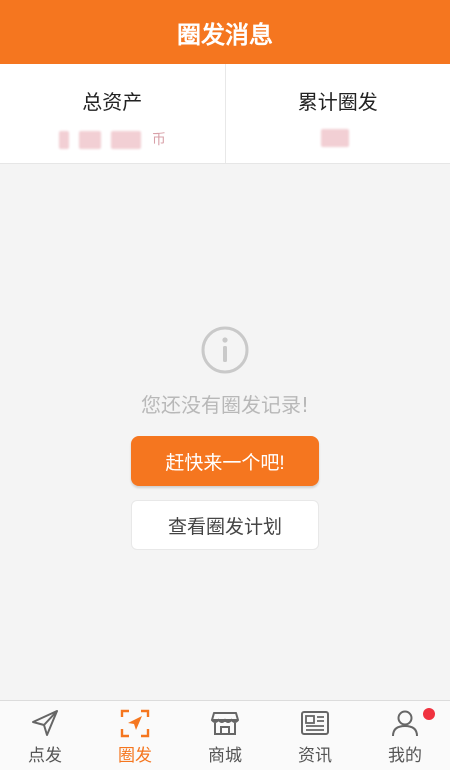 The width and height of the screenshot is (450, 770). I want to click on notification-badge, so click(429, 714).